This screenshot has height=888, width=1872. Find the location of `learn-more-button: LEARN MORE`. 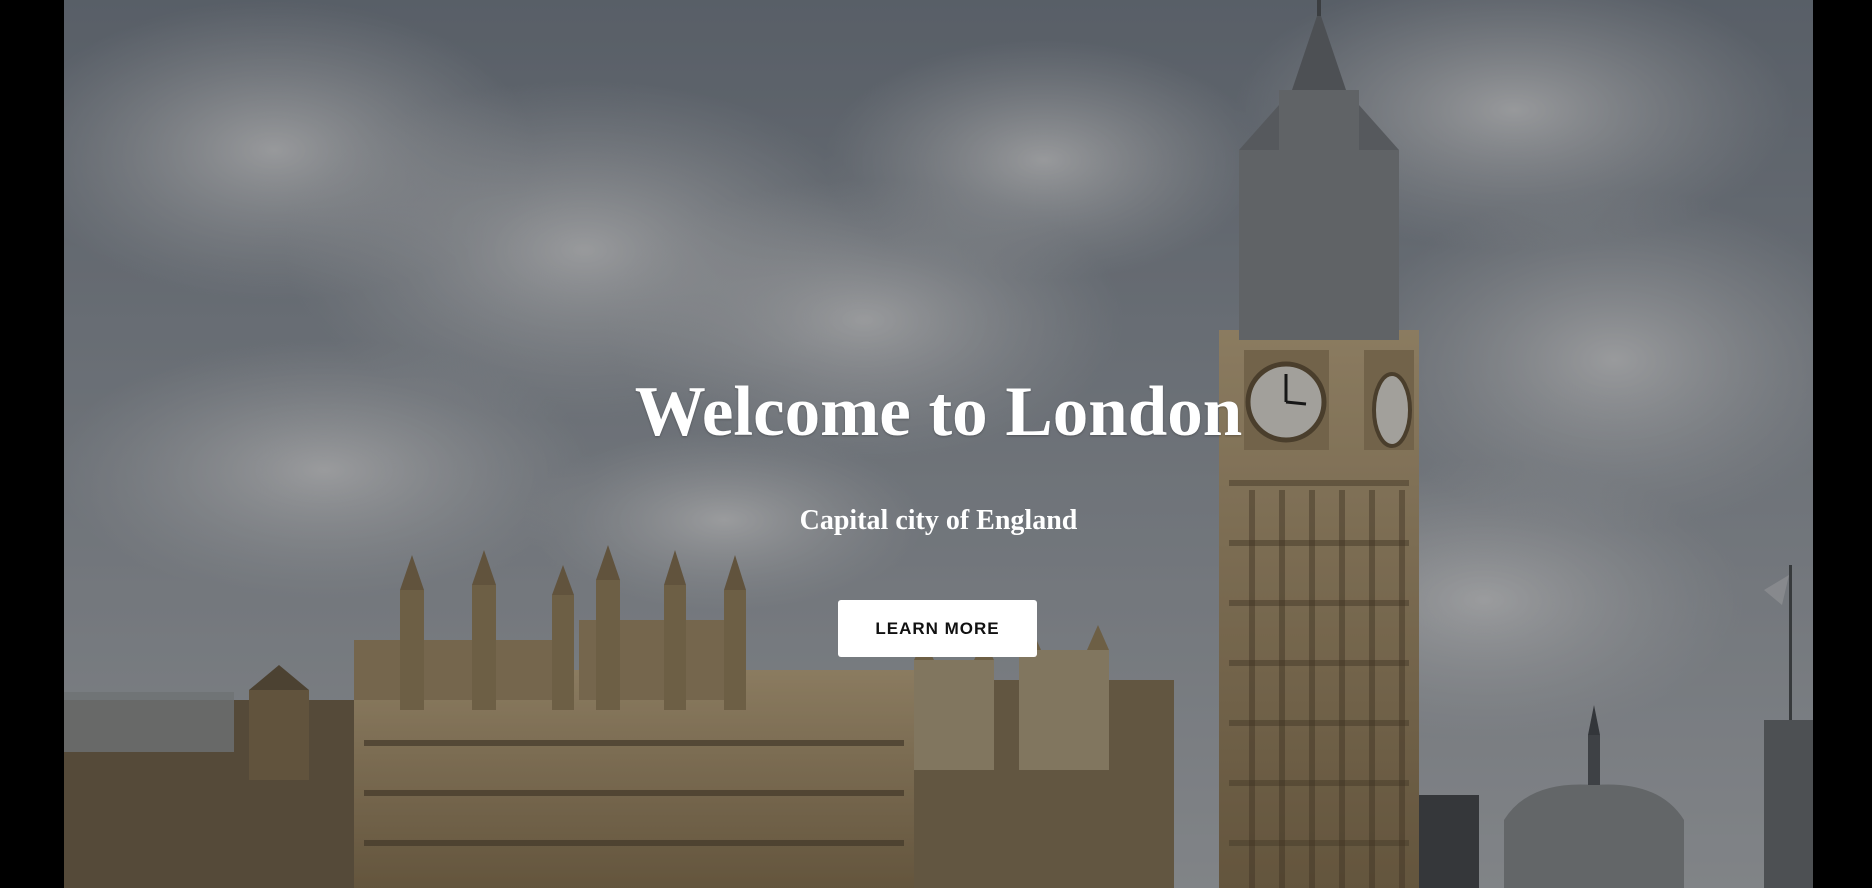

learn-more-button: LEARN MORE is located at coordinates (937, 628).